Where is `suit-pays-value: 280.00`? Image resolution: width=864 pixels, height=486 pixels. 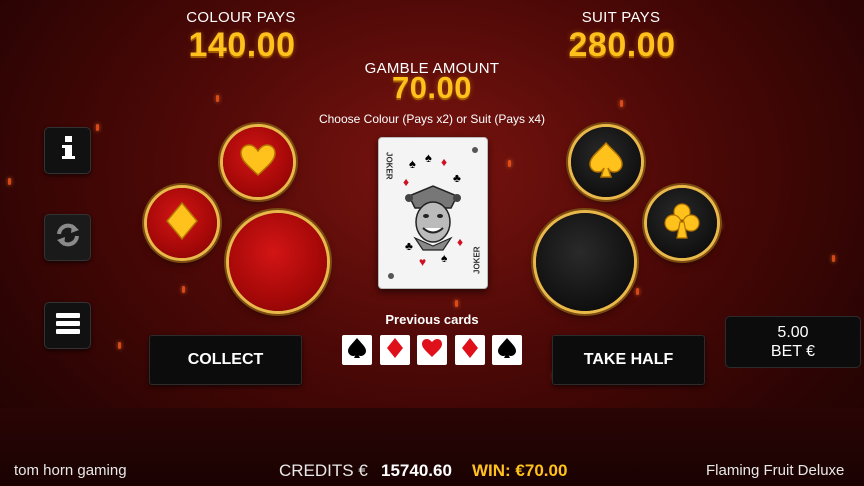 suit-pays-value: 280.00 is located at coordinates (622, 45).